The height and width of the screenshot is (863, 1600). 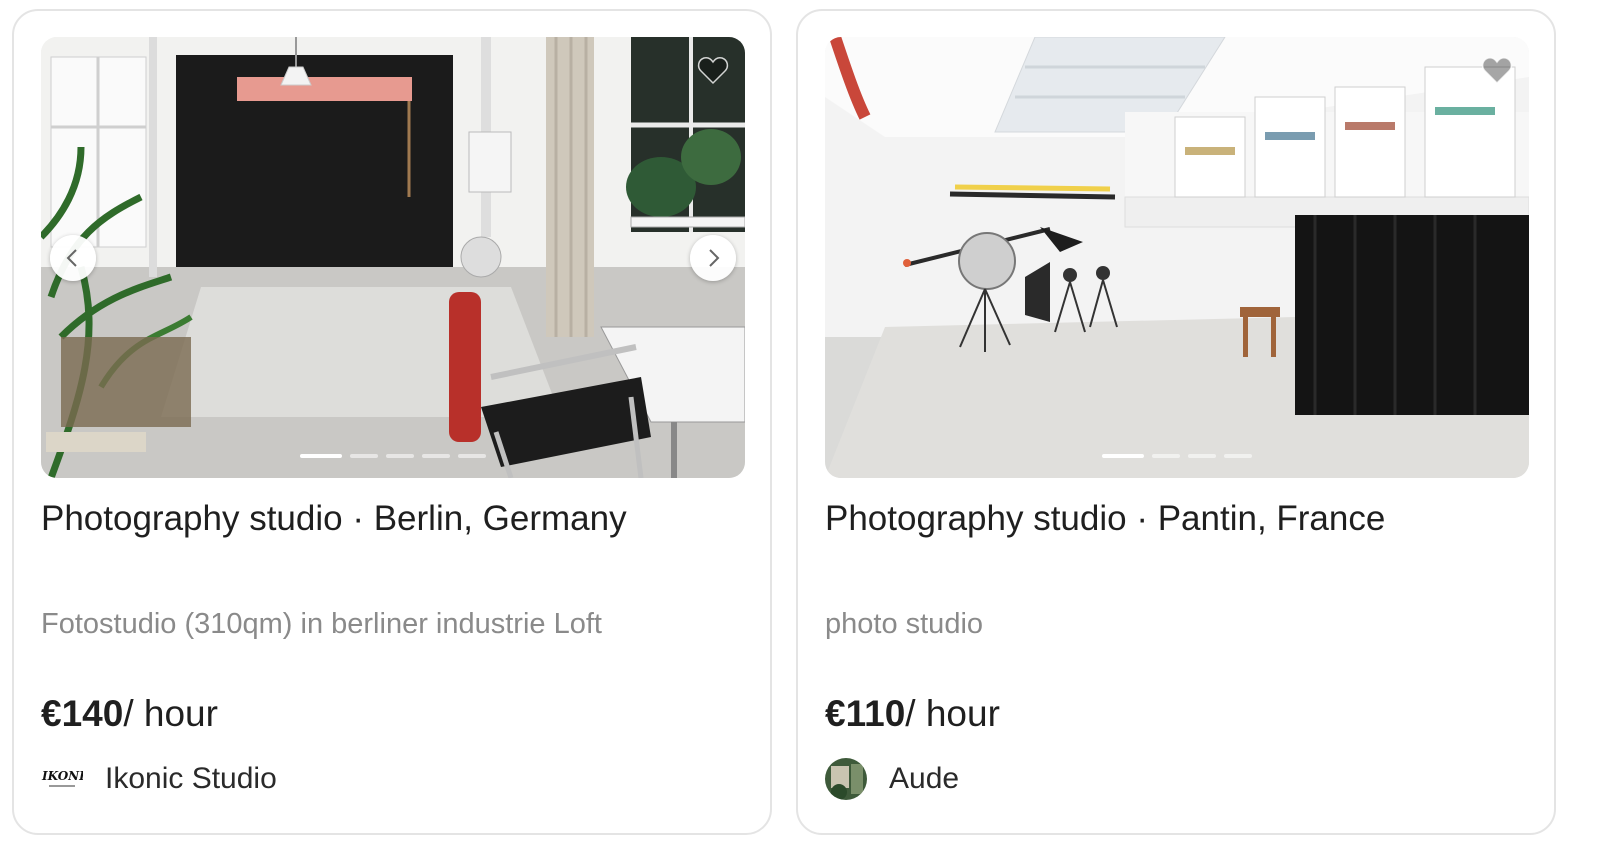 I want to click on host-name: Aude, so click(x=924, y=778).